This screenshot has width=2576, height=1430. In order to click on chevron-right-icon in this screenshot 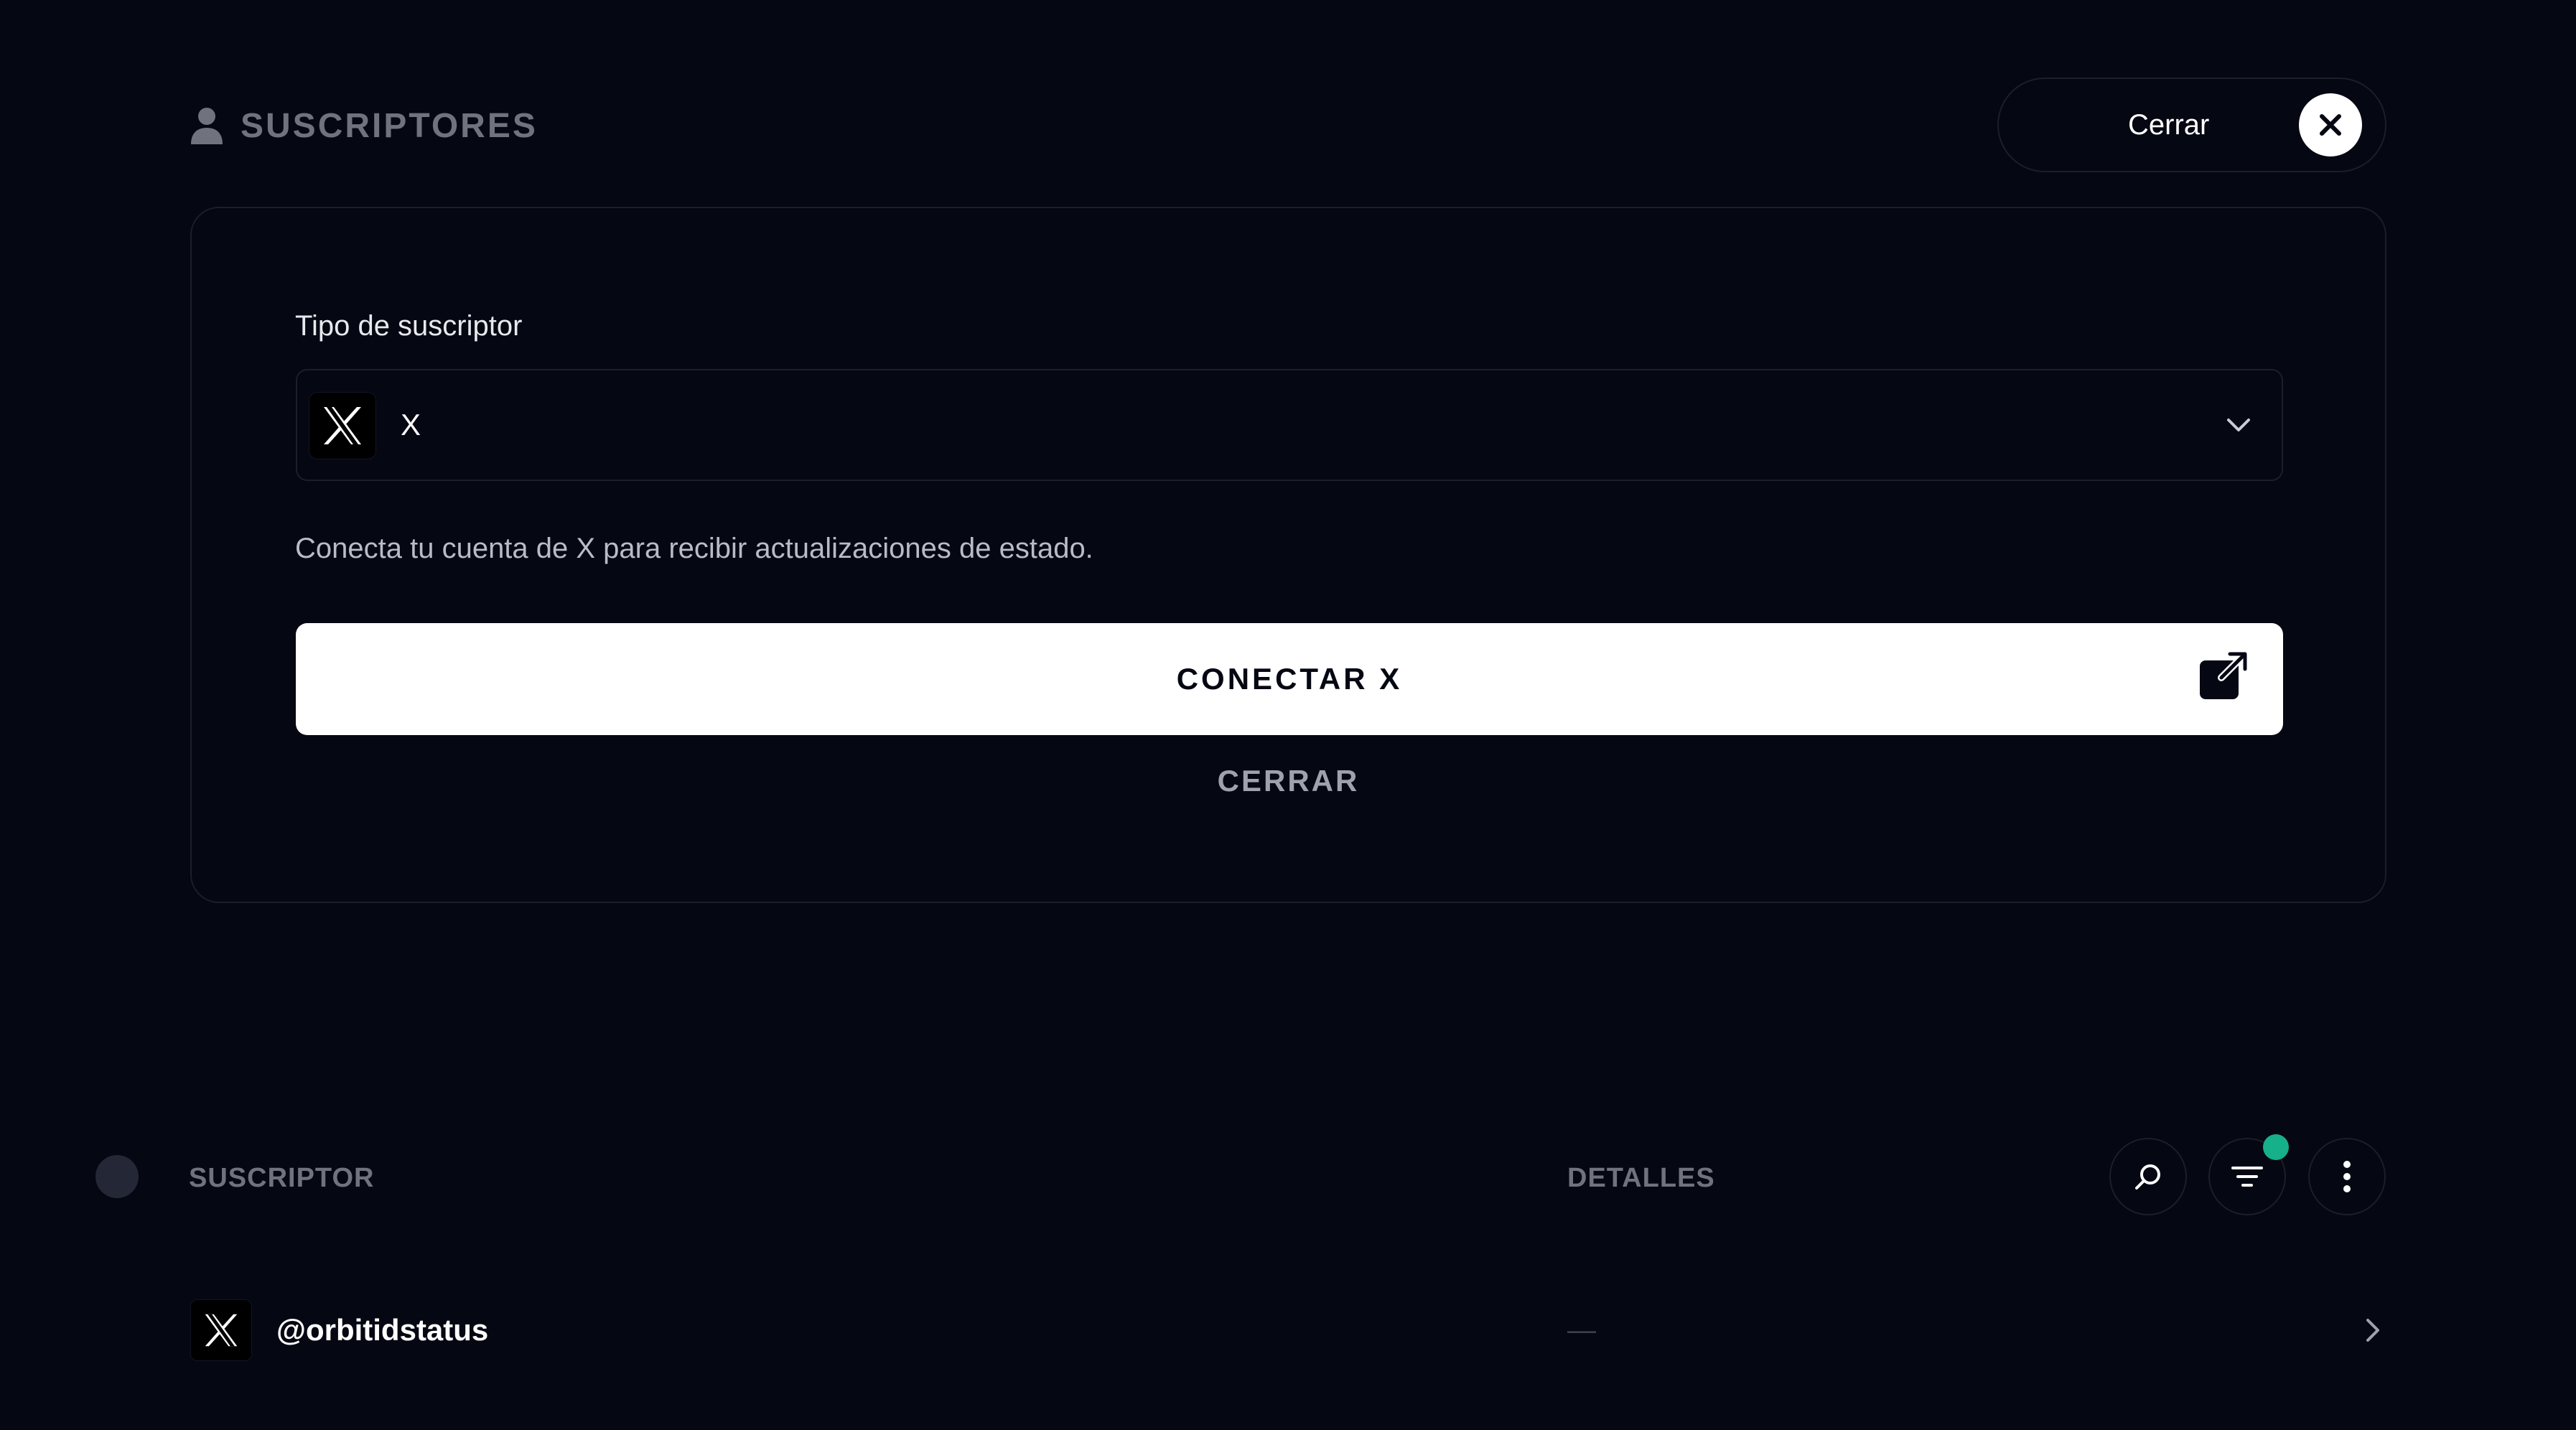, I will do `click(2372, 1330)`.